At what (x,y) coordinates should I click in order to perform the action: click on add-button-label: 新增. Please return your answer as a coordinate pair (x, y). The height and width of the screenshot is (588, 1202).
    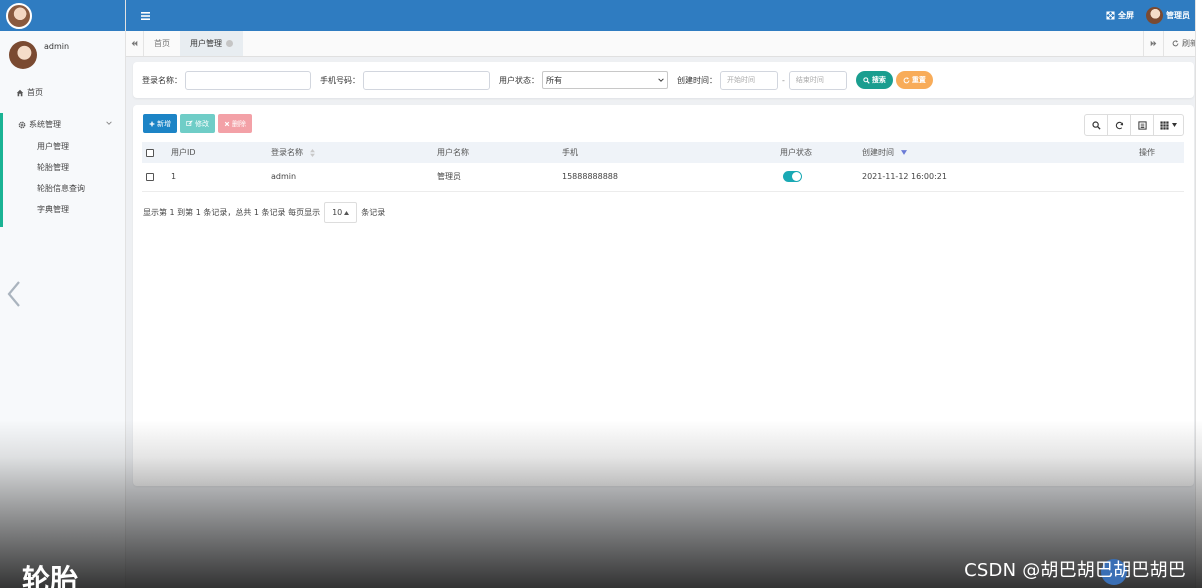
    Looking at the image, I should click on (164, 123).